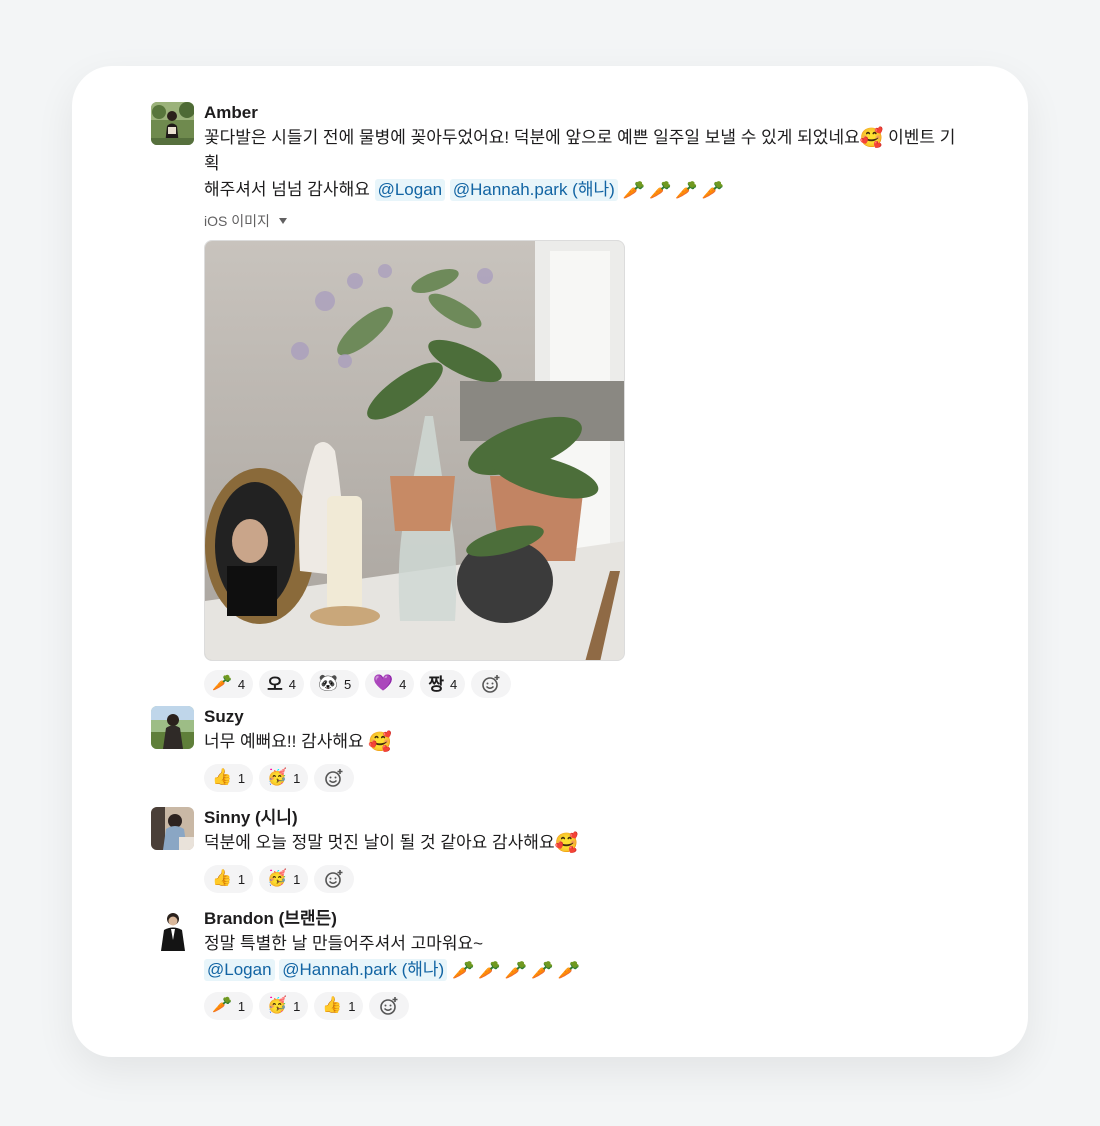 The image size is (1100, 1126). Describe the element at coordinates (587, 919) in the screenshot. I see `sender-name: Brandon (브랜든)` at that location.